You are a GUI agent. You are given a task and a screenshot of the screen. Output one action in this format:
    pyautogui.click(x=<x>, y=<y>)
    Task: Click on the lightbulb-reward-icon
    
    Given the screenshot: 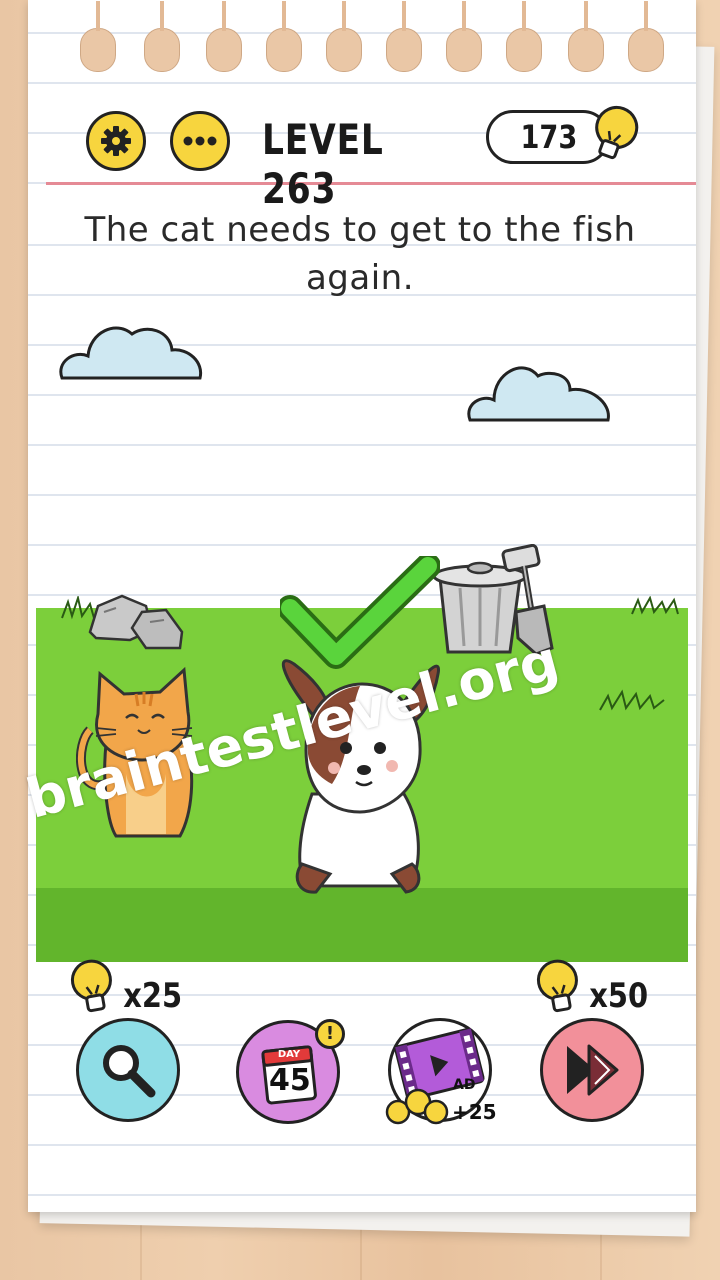 What is the action you would take?
    pyautogui.click(x=417, y=1106)
    